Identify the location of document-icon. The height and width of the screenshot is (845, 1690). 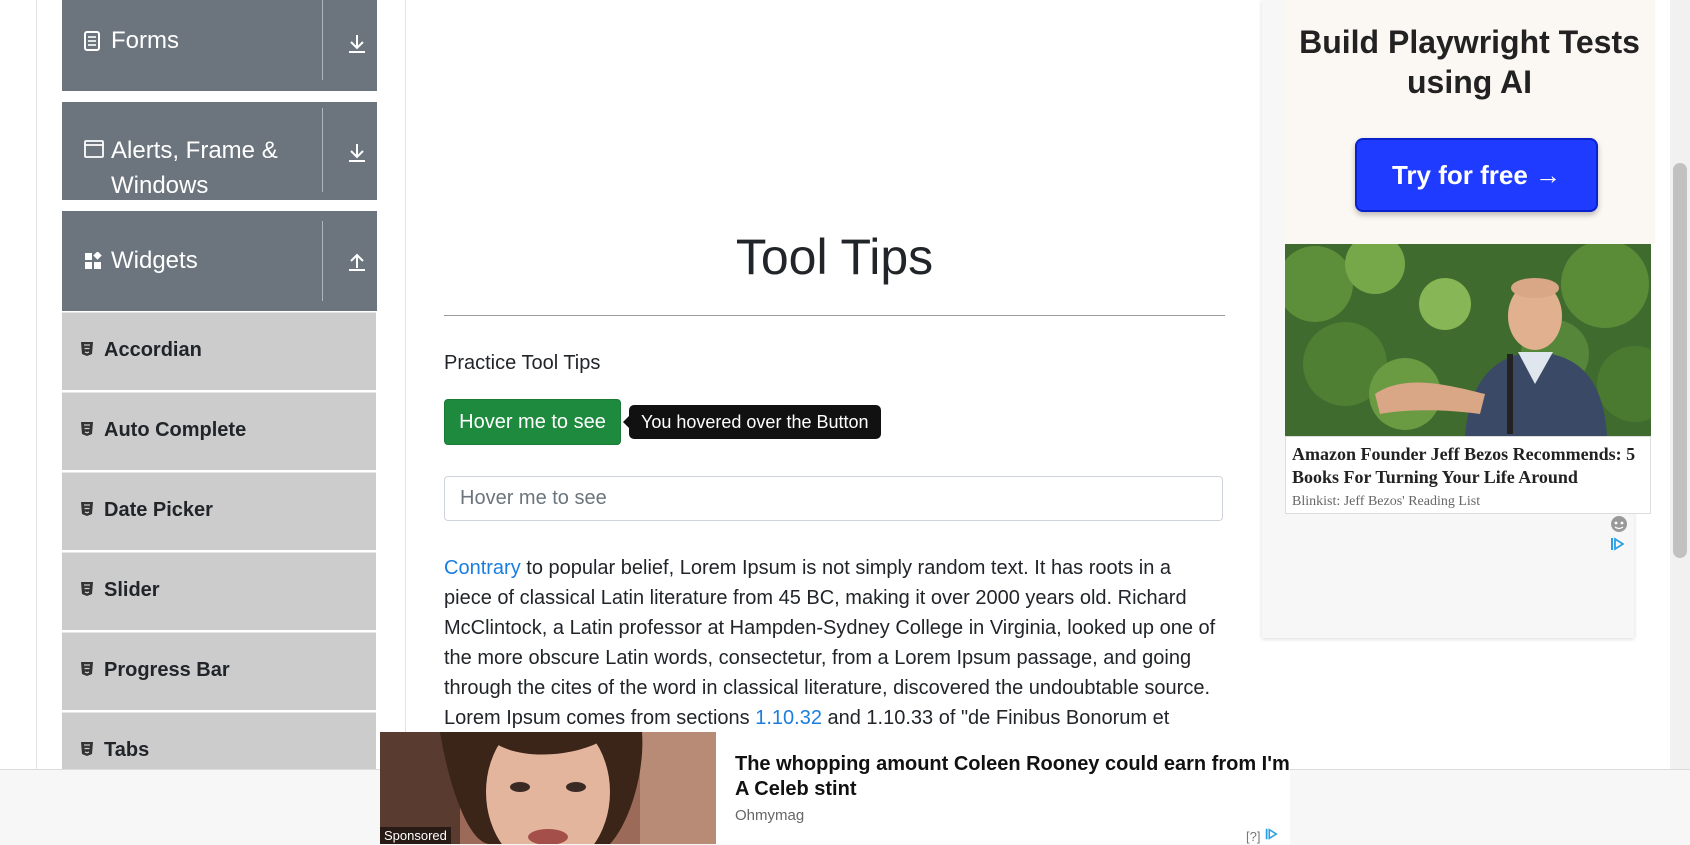
(92, 43).